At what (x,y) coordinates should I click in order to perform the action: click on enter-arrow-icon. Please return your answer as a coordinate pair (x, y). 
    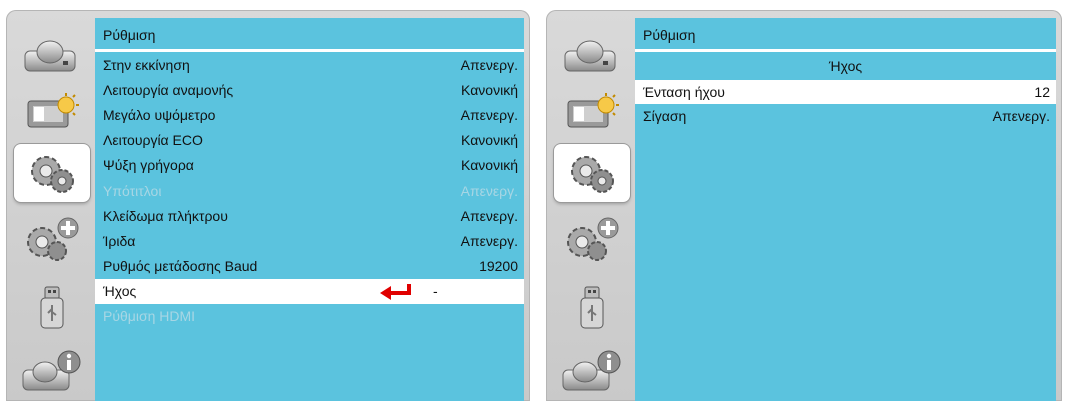
    Looking at the image, I should click on (395, 291).